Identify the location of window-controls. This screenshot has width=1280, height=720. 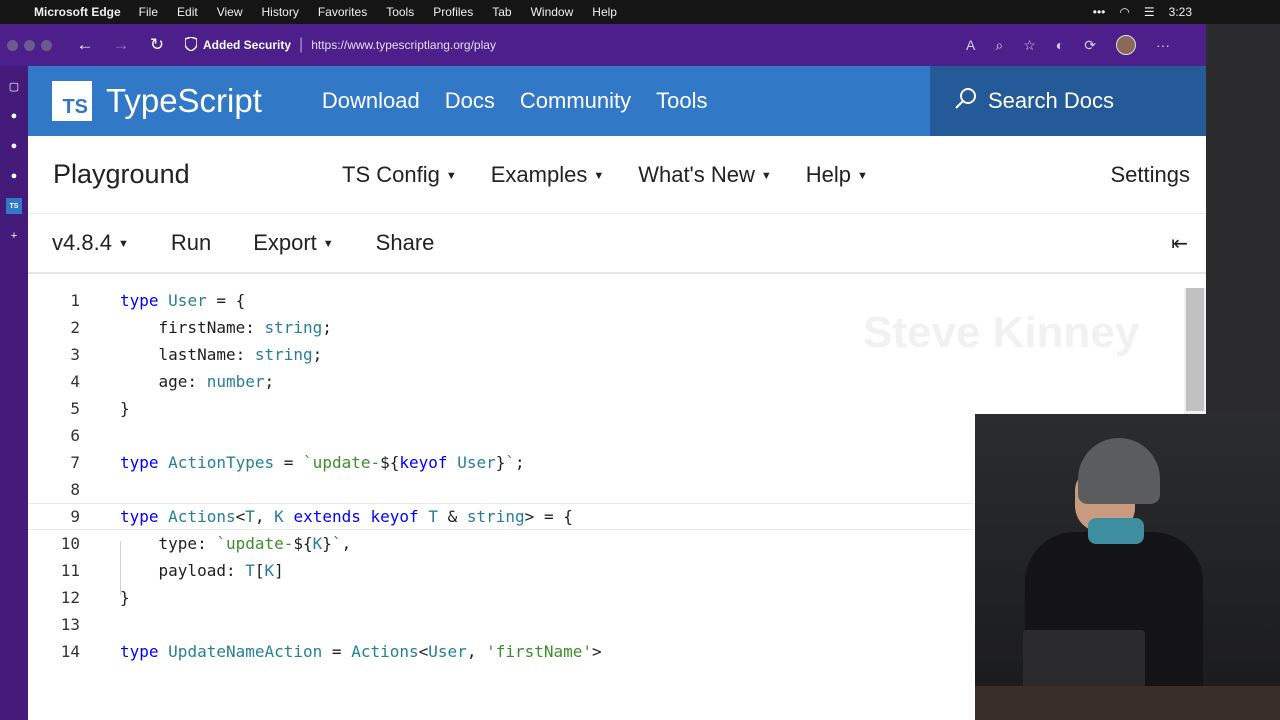
(37, 45).